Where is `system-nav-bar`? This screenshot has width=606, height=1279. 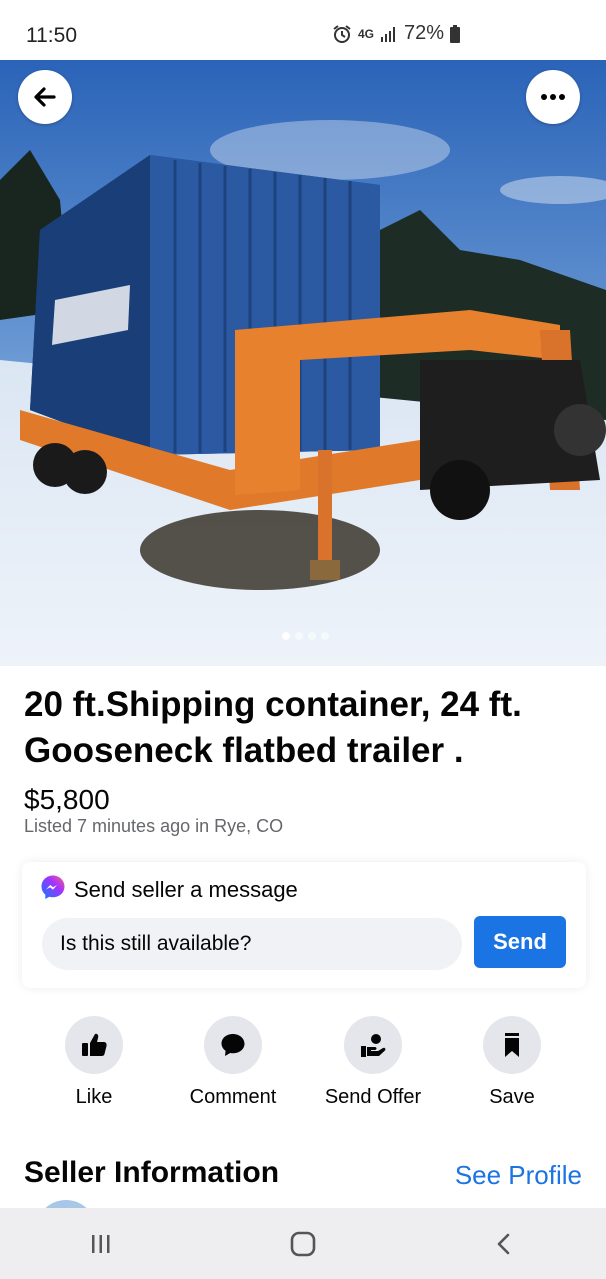 system-nav-bar is located at coordinates (303, 1243).